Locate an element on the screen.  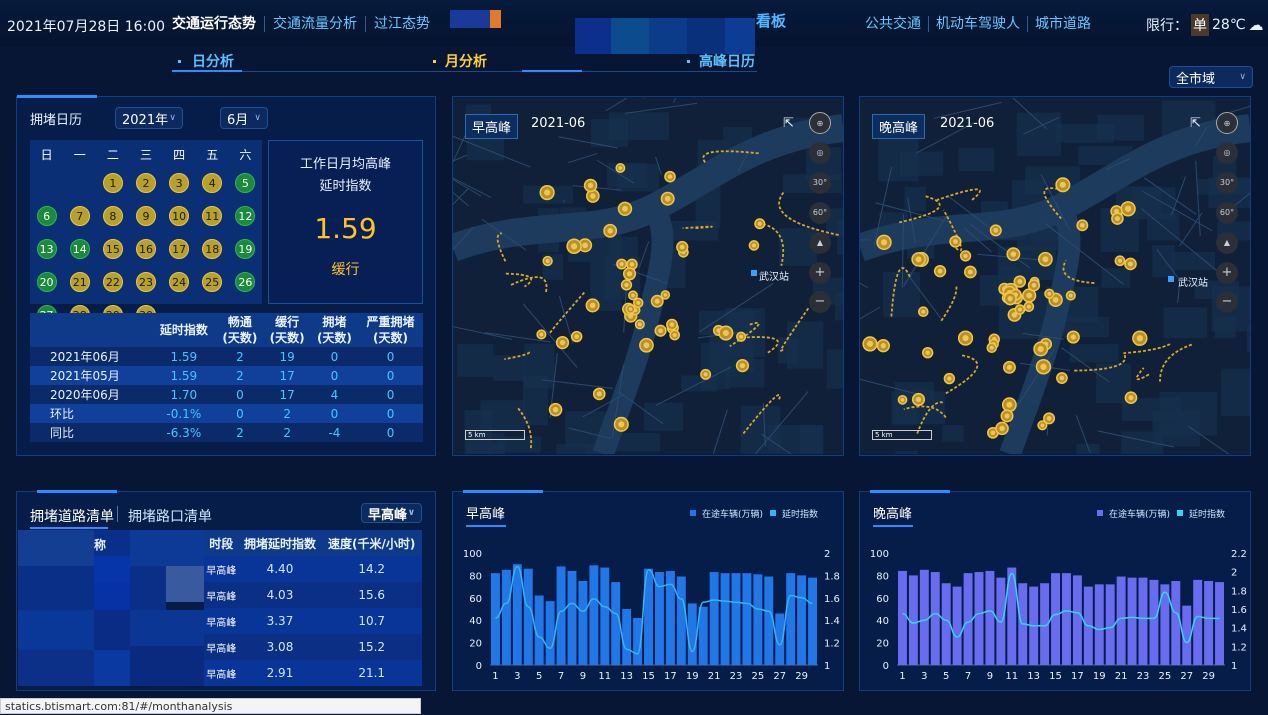
calendar-day: 15 is located at coordinates (113, 249).